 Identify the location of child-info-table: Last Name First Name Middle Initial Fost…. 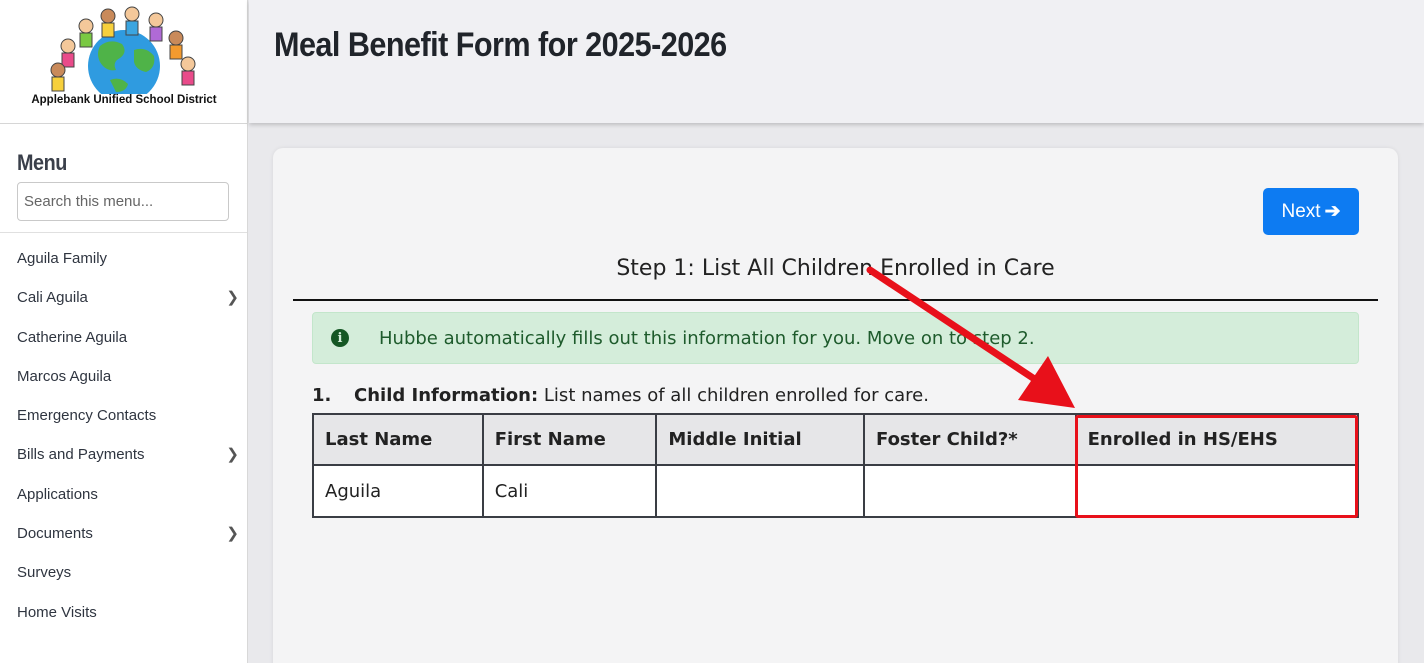
(836, 465).